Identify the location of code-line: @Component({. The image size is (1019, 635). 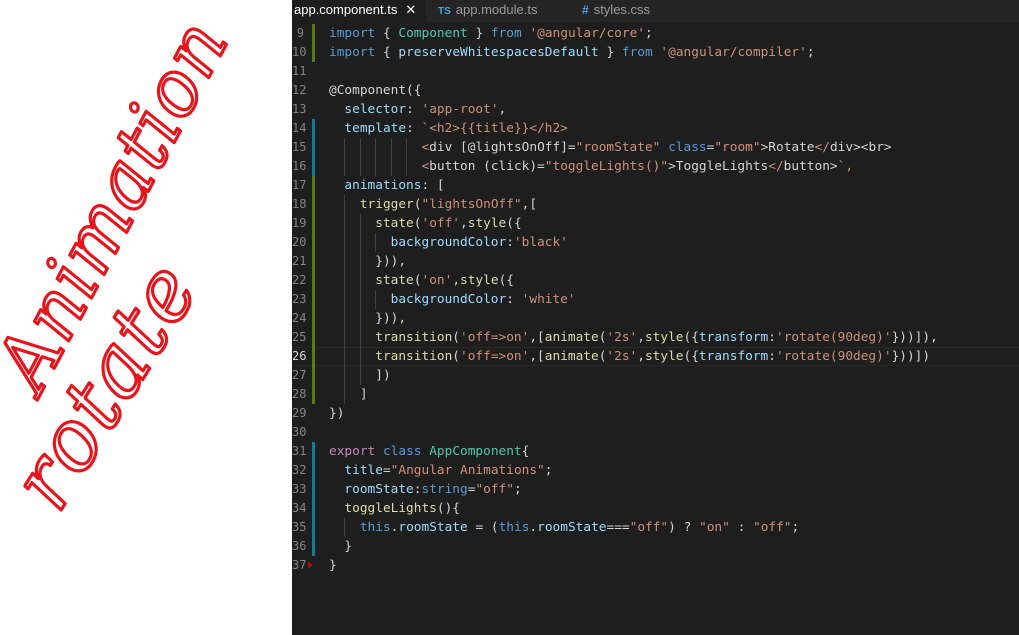
(375, 90).